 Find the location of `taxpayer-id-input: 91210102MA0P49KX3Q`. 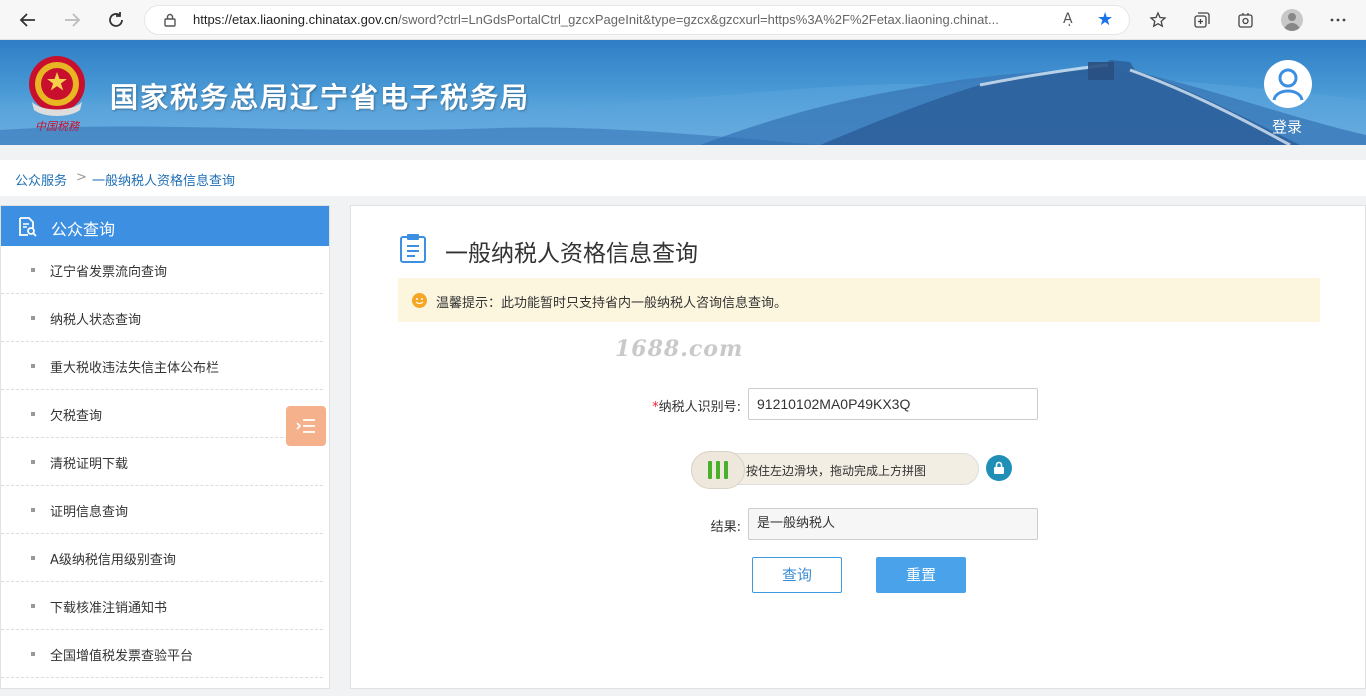

taxpayer-id-input: 91210102MA0P49KX3Q is located at coordinates (893, 404).